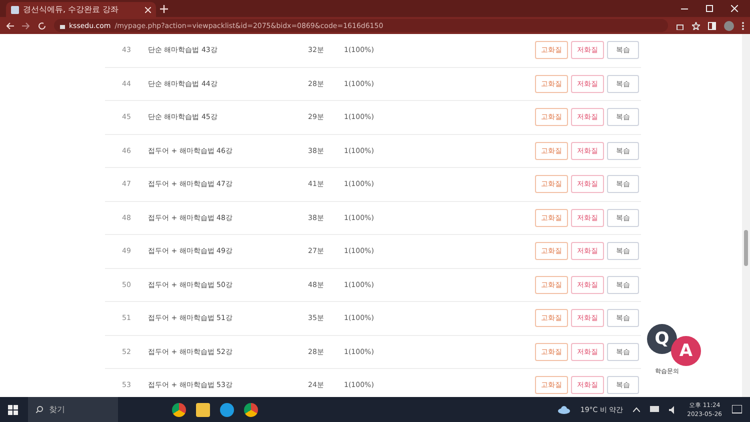 The image size is (750, 422). What do you see at coordinates (746, 215) in the screenshot?
I see `scrollbar` at bounding box center [746, 215].